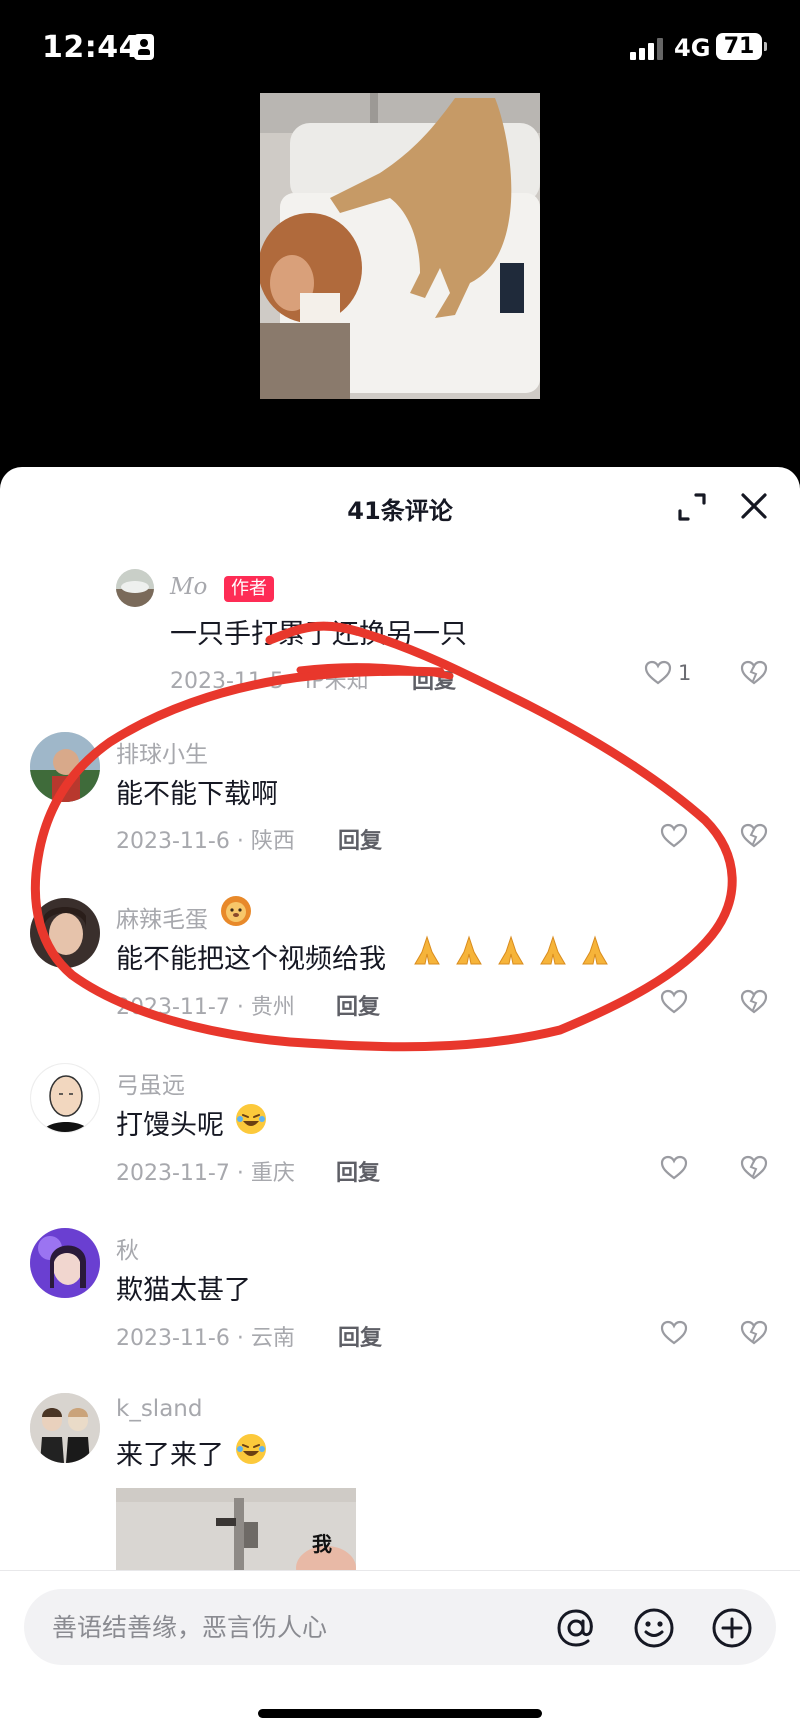  Describe the element at coordinates (205, 1173) in the screenshot. I see `comment-meta: 2023-11-7 · 重庆` at that location.